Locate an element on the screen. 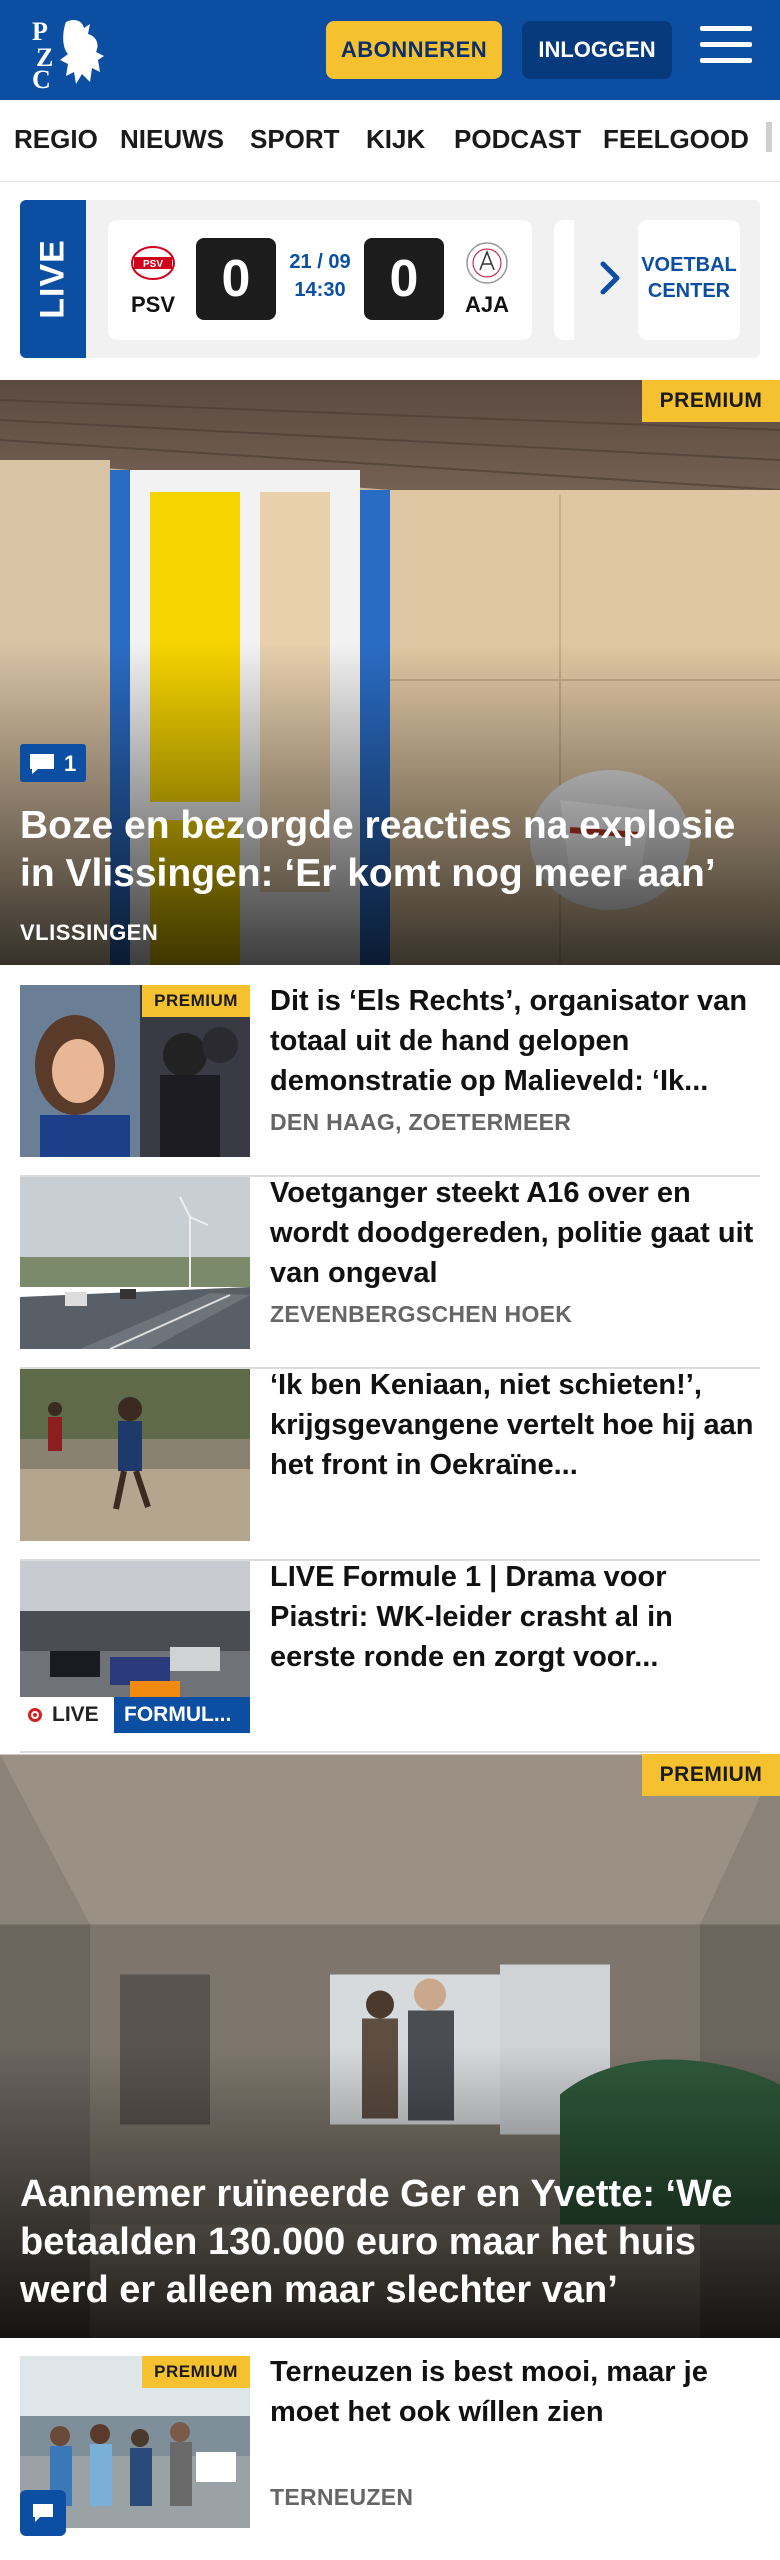 The height and width of the screenshot is (2560, 780). away-score: 0 is located at coordinates (404, 279).